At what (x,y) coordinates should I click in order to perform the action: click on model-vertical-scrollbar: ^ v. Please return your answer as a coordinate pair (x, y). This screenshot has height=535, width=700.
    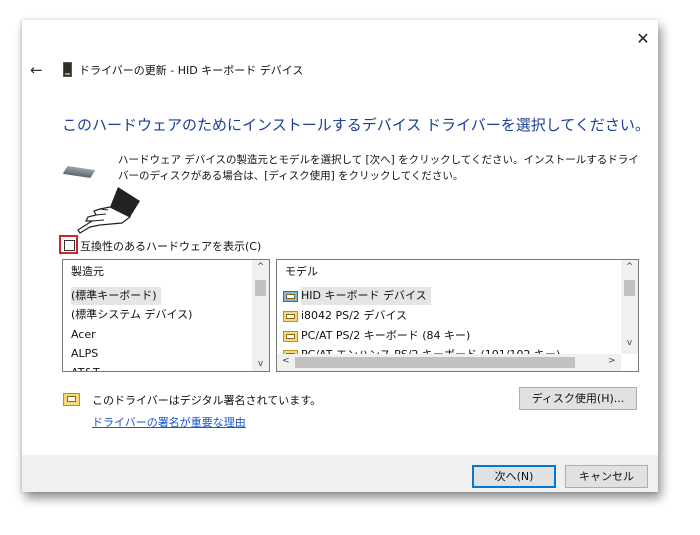
    Looking at the image, I should click on (629, 307).